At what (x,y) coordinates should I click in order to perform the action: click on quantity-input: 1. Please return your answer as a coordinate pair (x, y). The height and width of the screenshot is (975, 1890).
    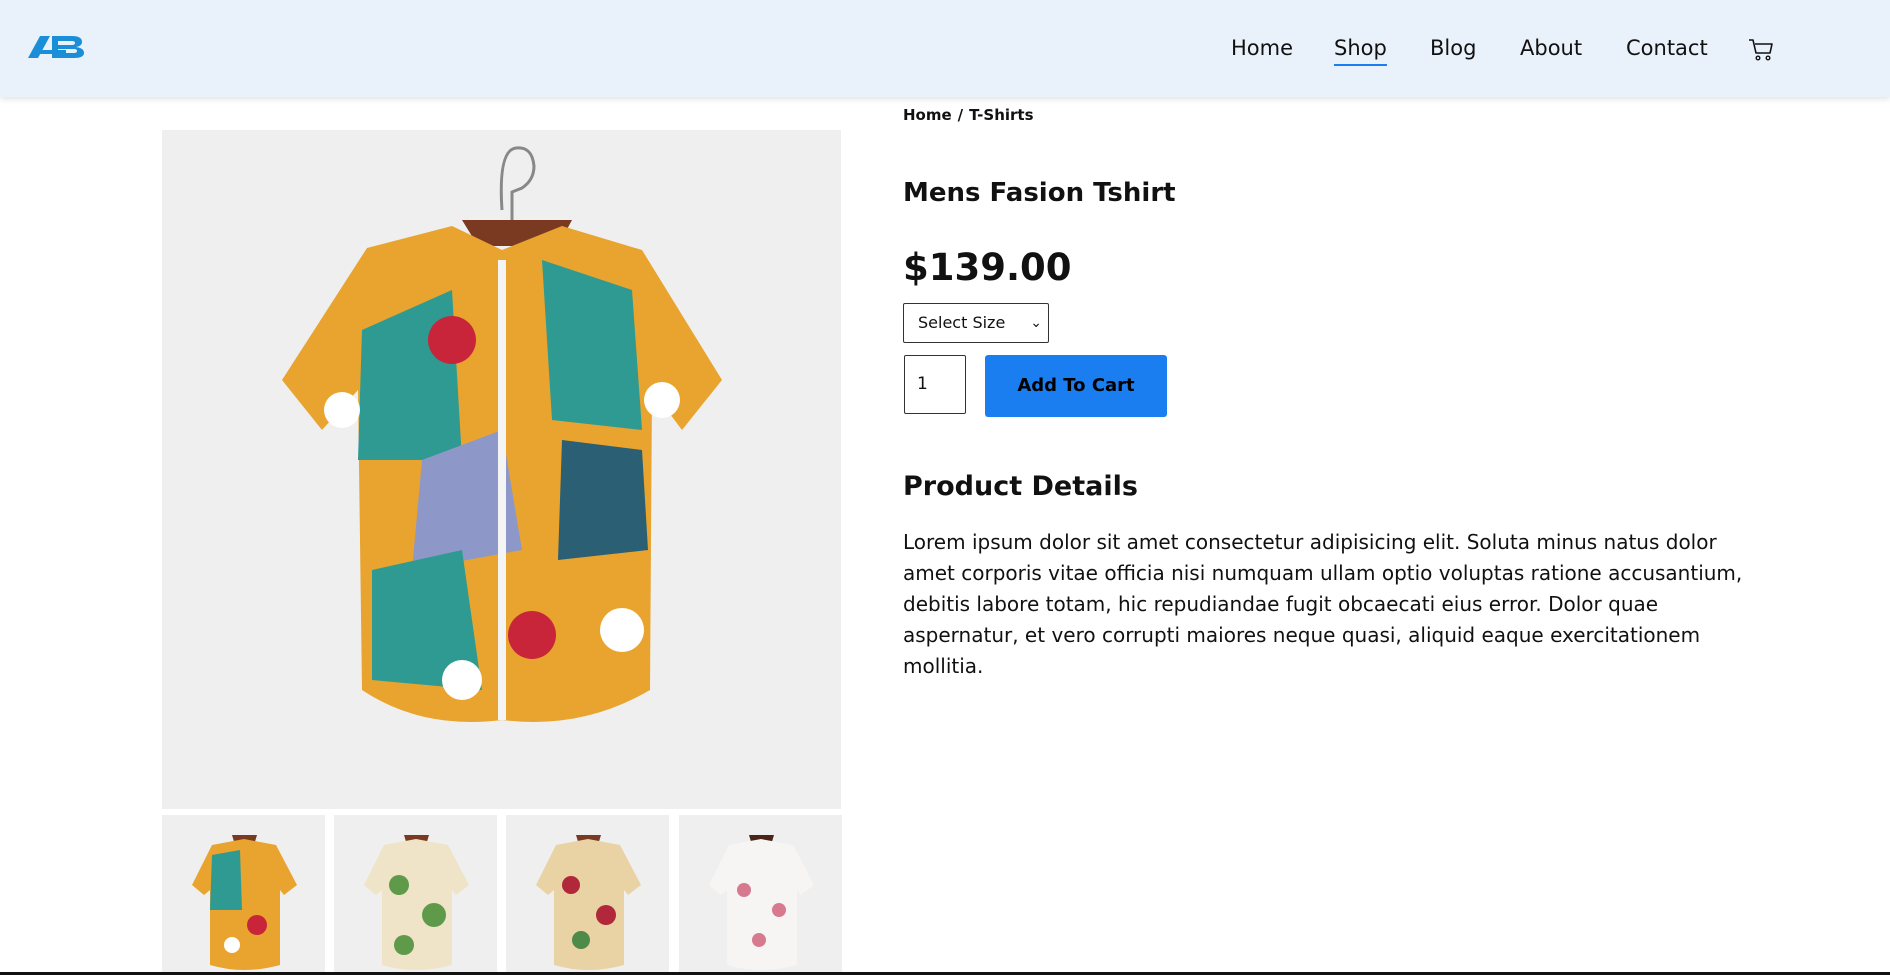
    Looking at the image, I should click on (935, 384).